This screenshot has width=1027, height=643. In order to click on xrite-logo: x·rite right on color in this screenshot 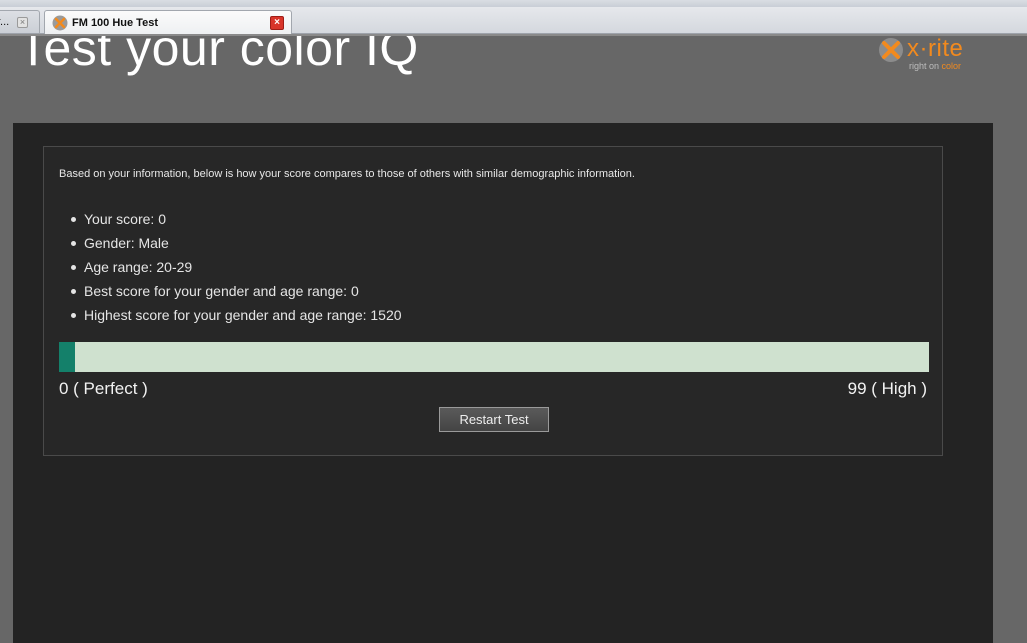, I will do `click(928, 55)`.